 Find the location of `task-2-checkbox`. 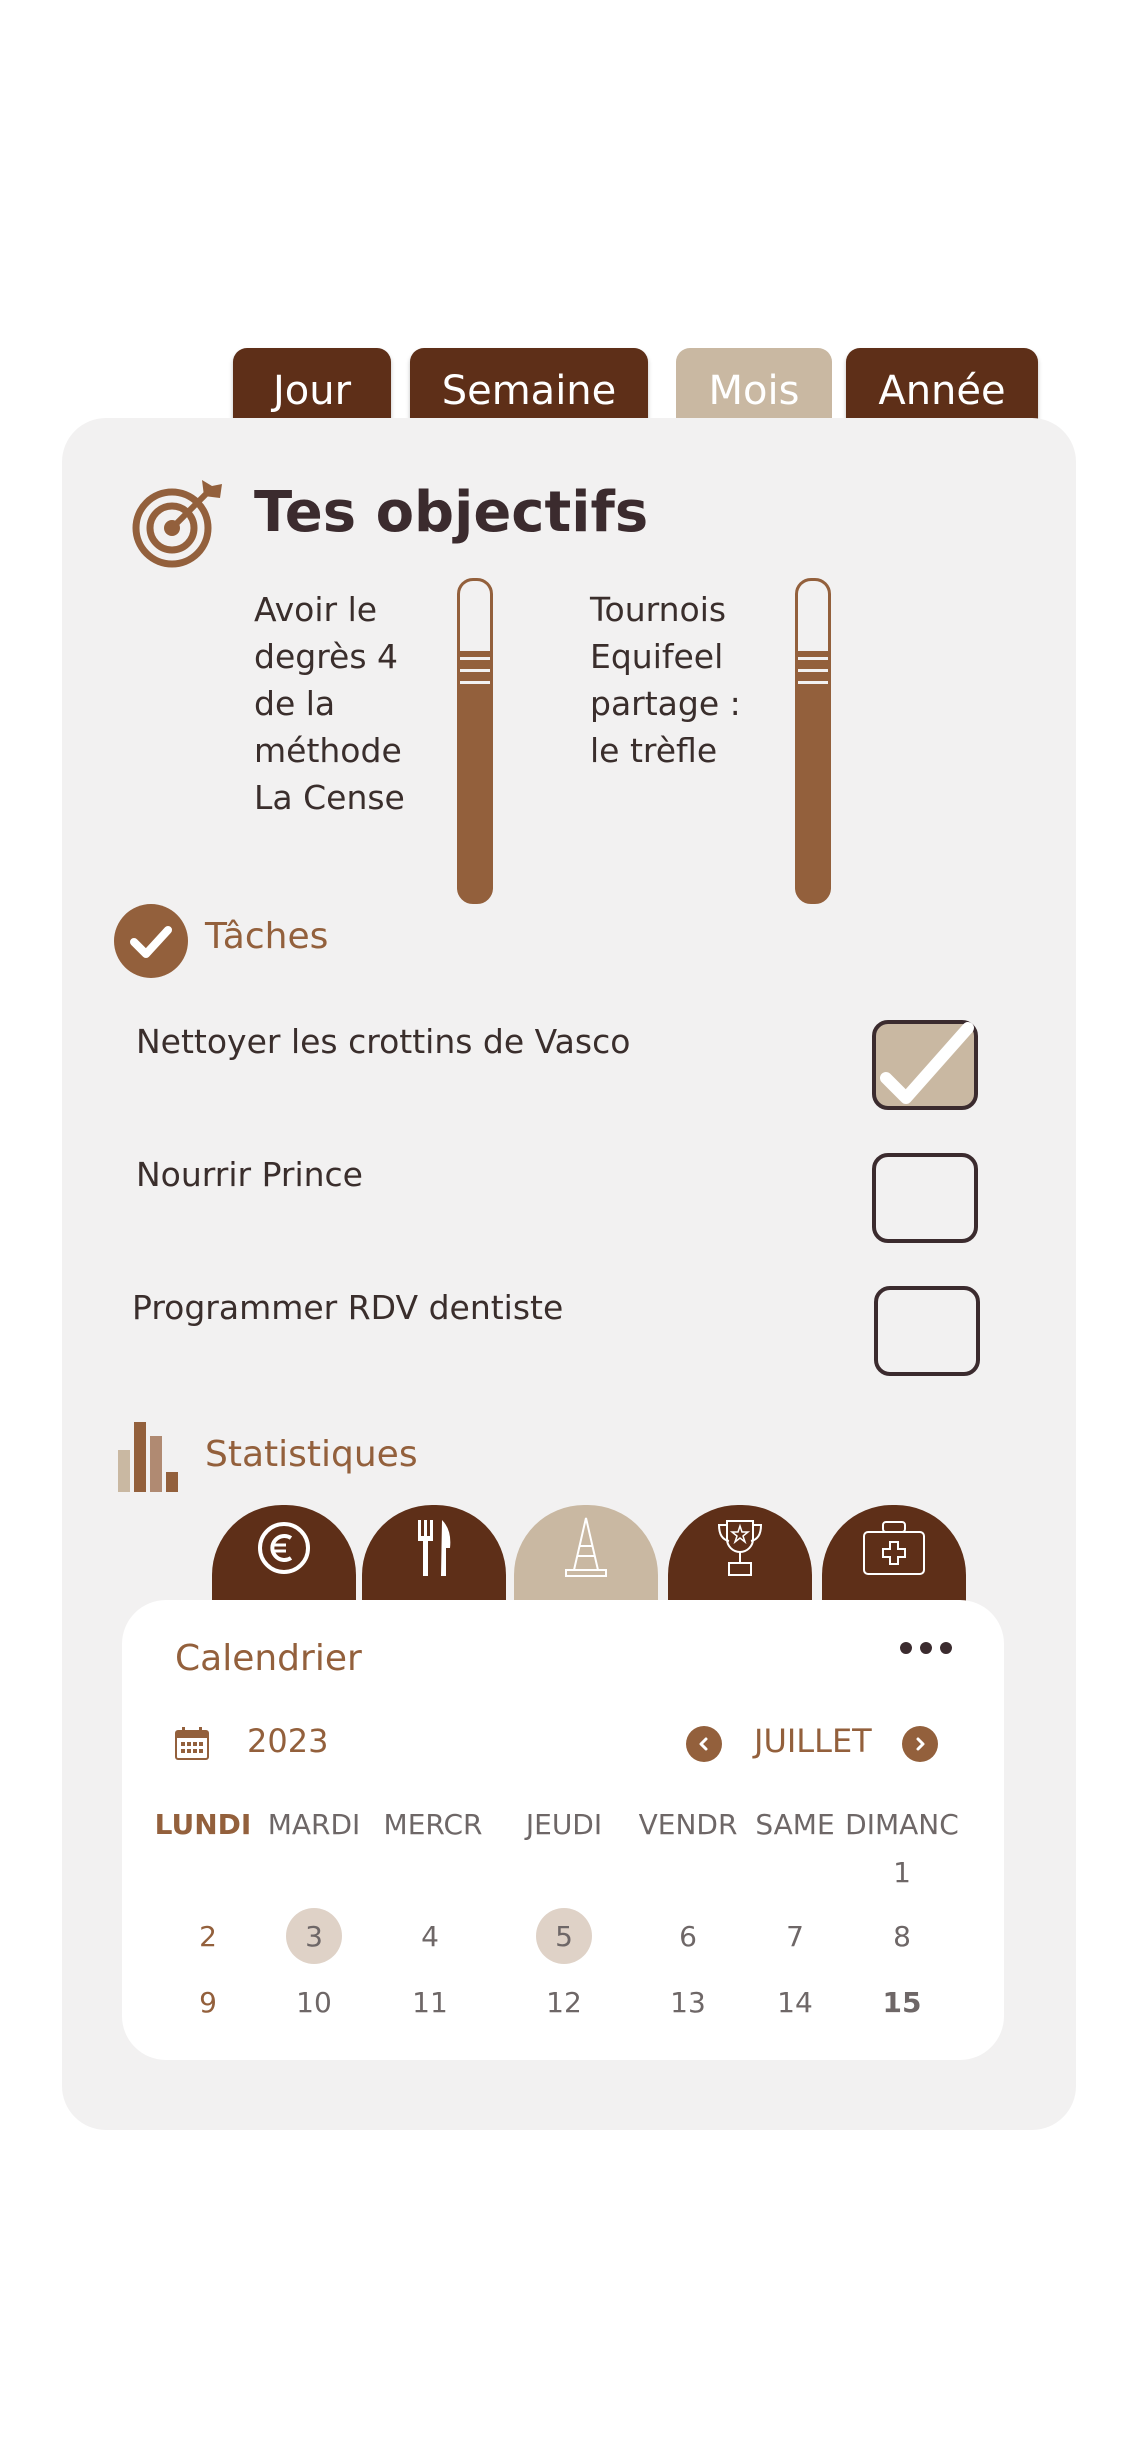

task-2-checkbox is located at coordinates (925, 1198).